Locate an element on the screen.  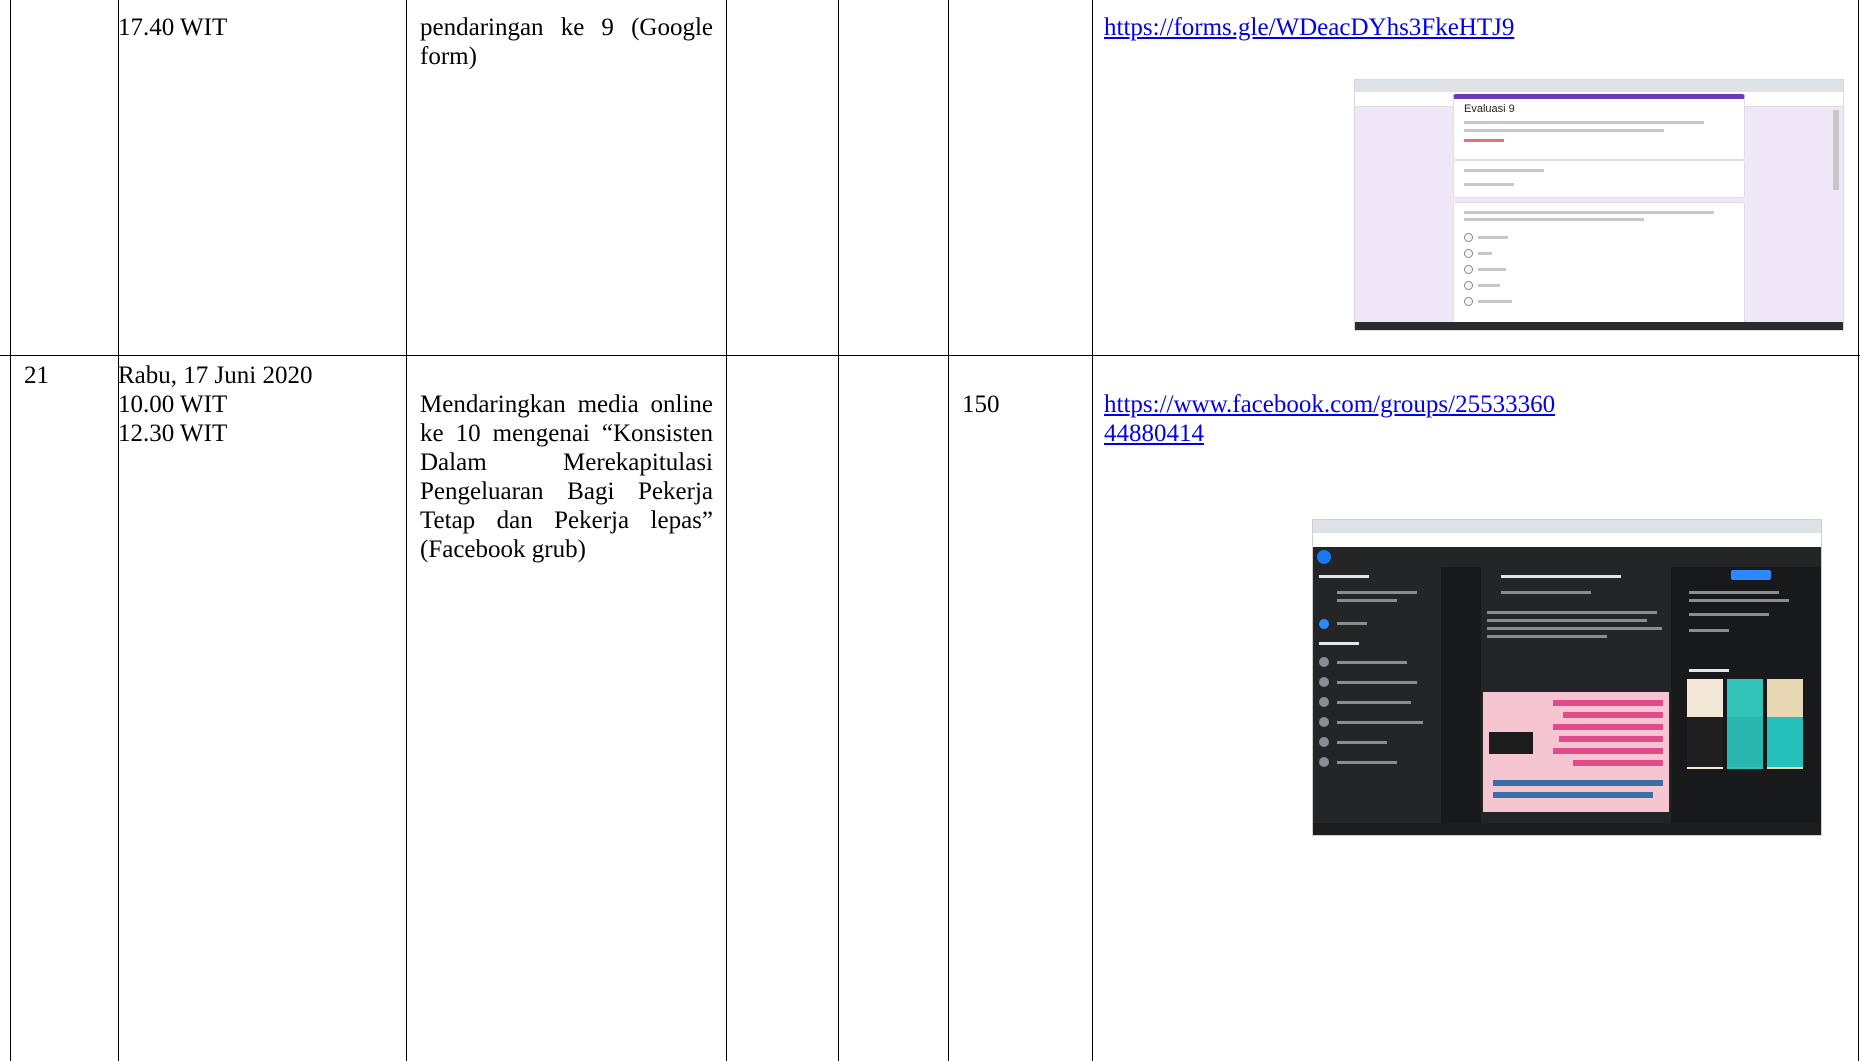
row-number-cell: 21 is located at coordinates (36, 375).